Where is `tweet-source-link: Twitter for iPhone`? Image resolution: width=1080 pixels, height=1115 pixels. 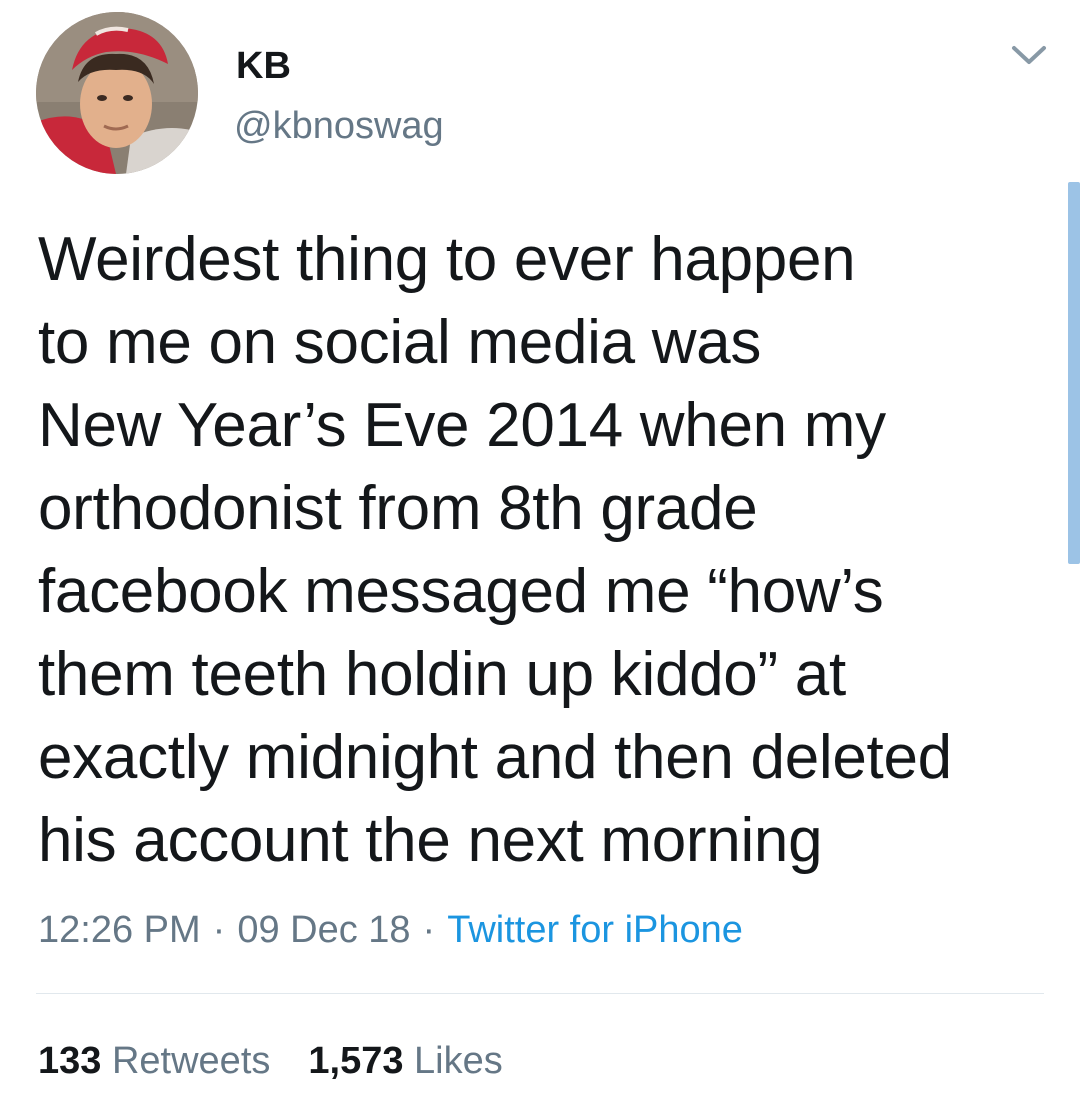
tweet-source-link: Twitter for iPhone is located at coordinates (595, 930).